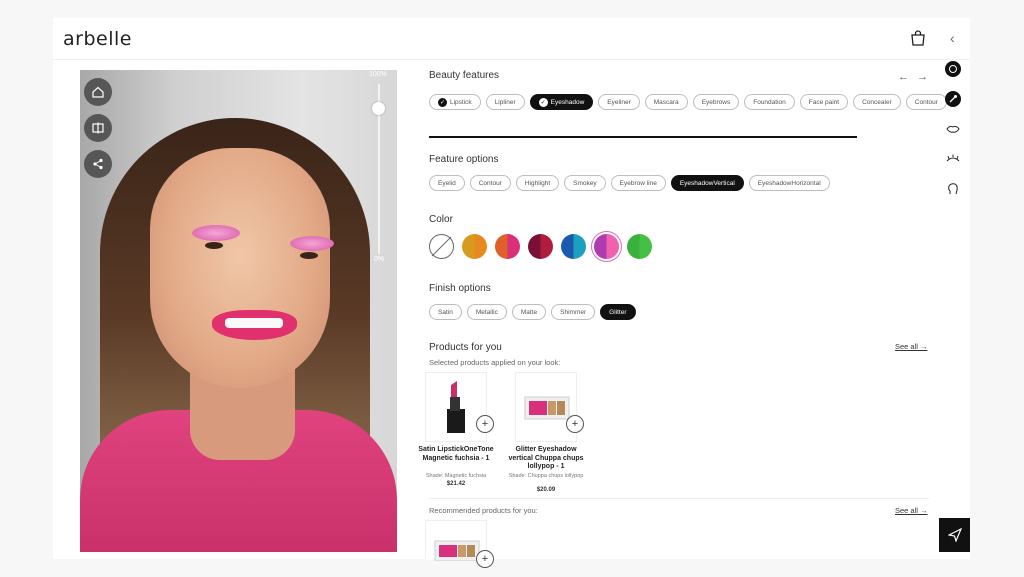 This screenshot has height=577, width=1024. I want to click on home-icon, so click(98, 92).